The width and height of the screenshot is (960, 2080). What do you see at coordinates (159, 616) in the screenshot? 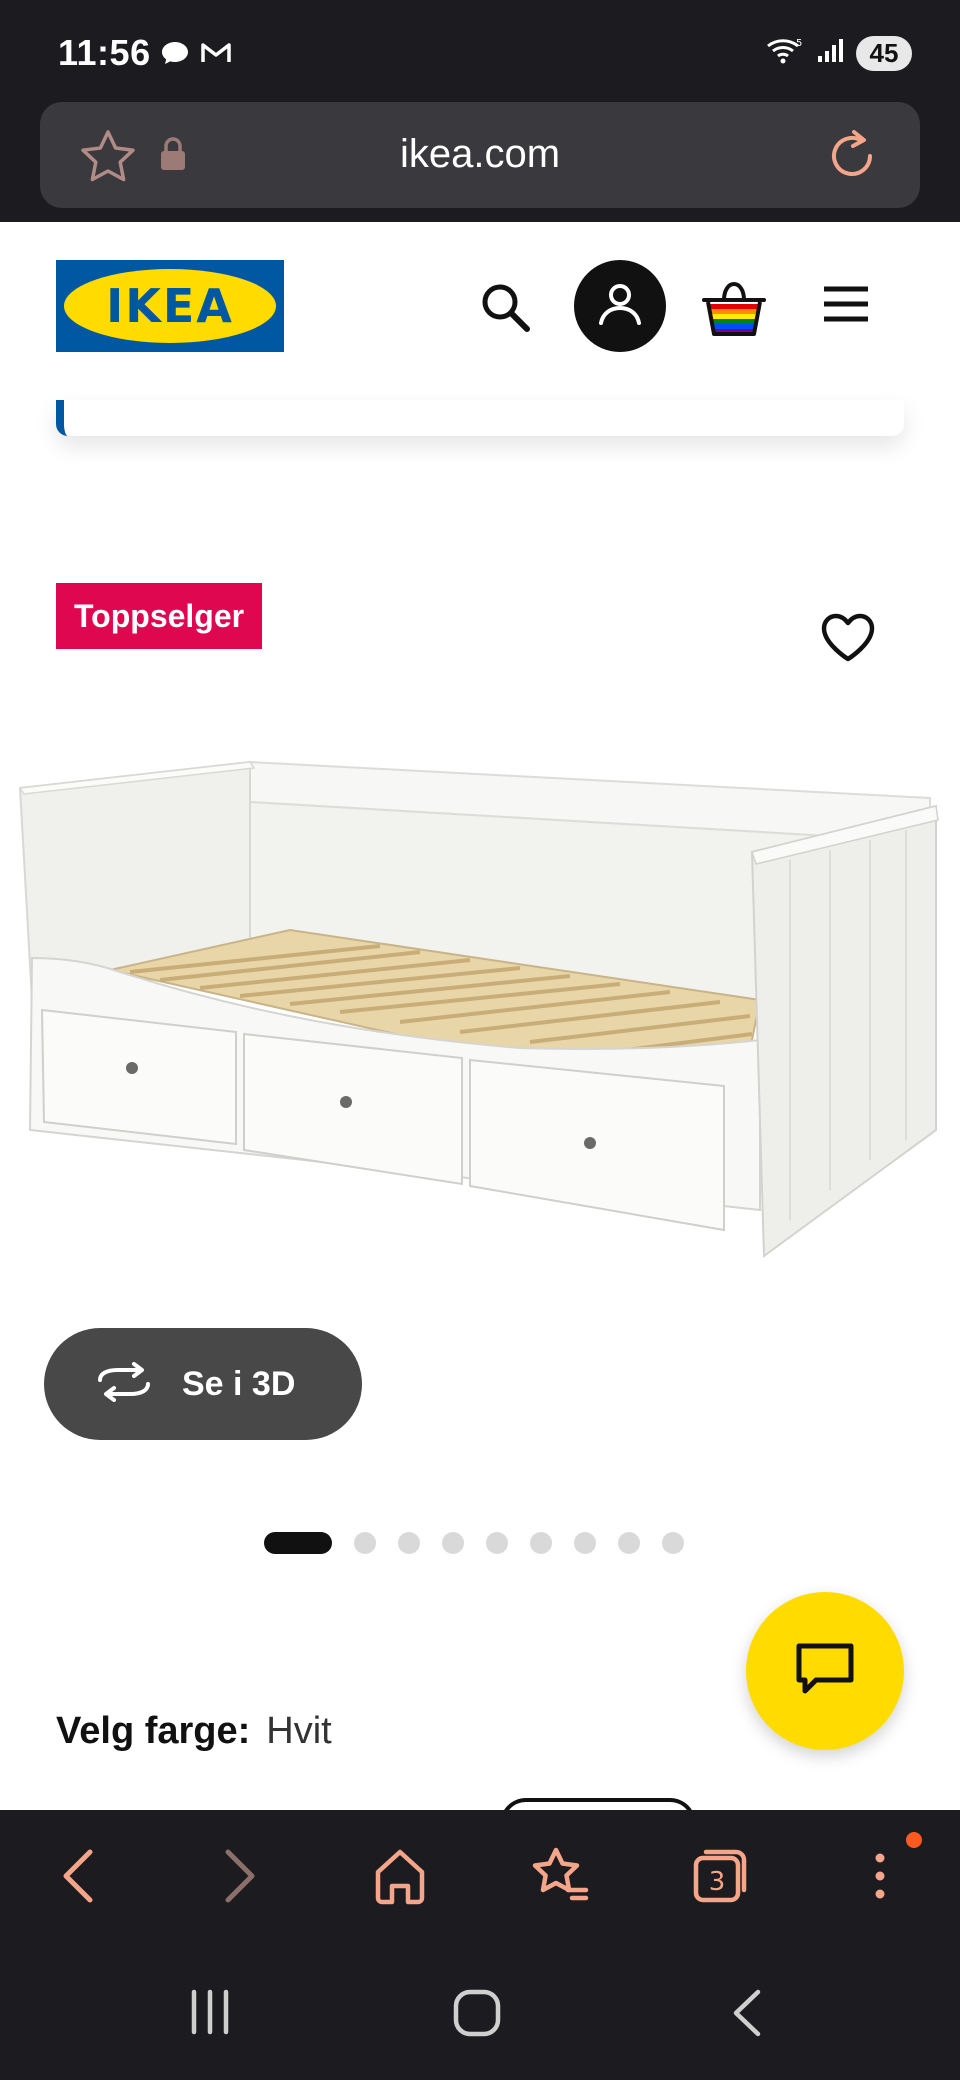
I see `top-seller-badge: Toppselger` at bounding box center [159, 616].